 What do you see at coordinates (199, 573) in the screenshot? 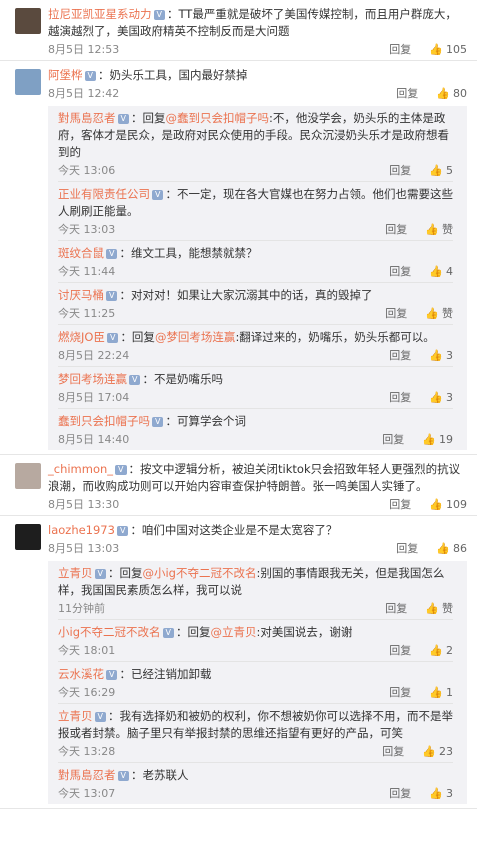
I see `mention-link: @小ig不夺二冠不改名` at bounding box center [199, 573].